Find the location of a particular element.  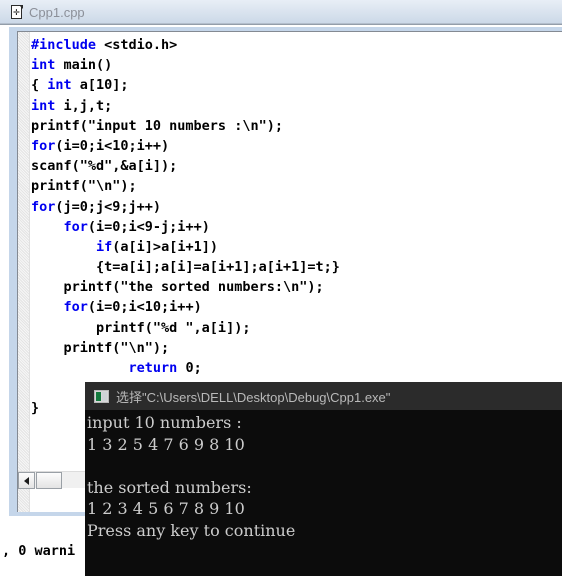

code-line: printf("the sorted numbers:\n"); is located at coordinates (296, 287).